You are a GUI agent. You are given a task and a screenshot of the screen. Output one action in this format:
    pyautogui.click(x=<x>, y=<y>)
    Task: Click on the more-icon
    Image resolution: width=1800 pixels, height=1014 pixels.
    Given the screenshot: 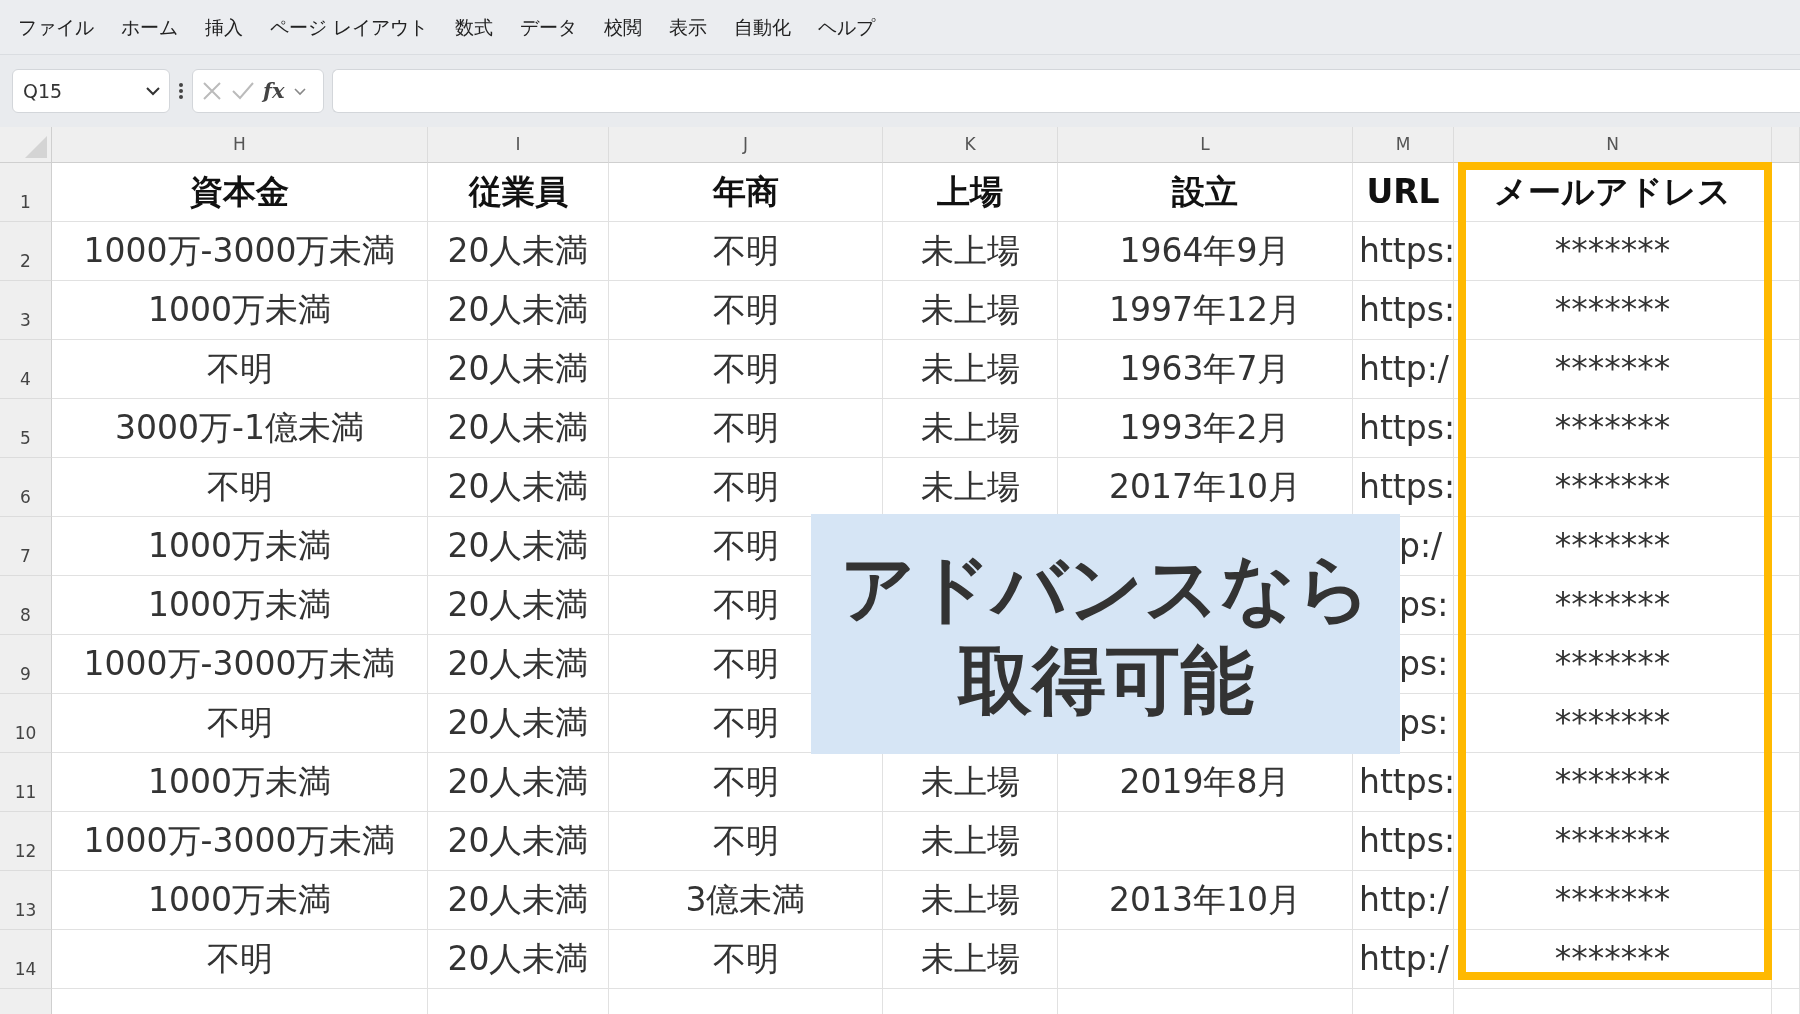 What is the action you would take?
    pyautogui.click(x=181, y=91)
    